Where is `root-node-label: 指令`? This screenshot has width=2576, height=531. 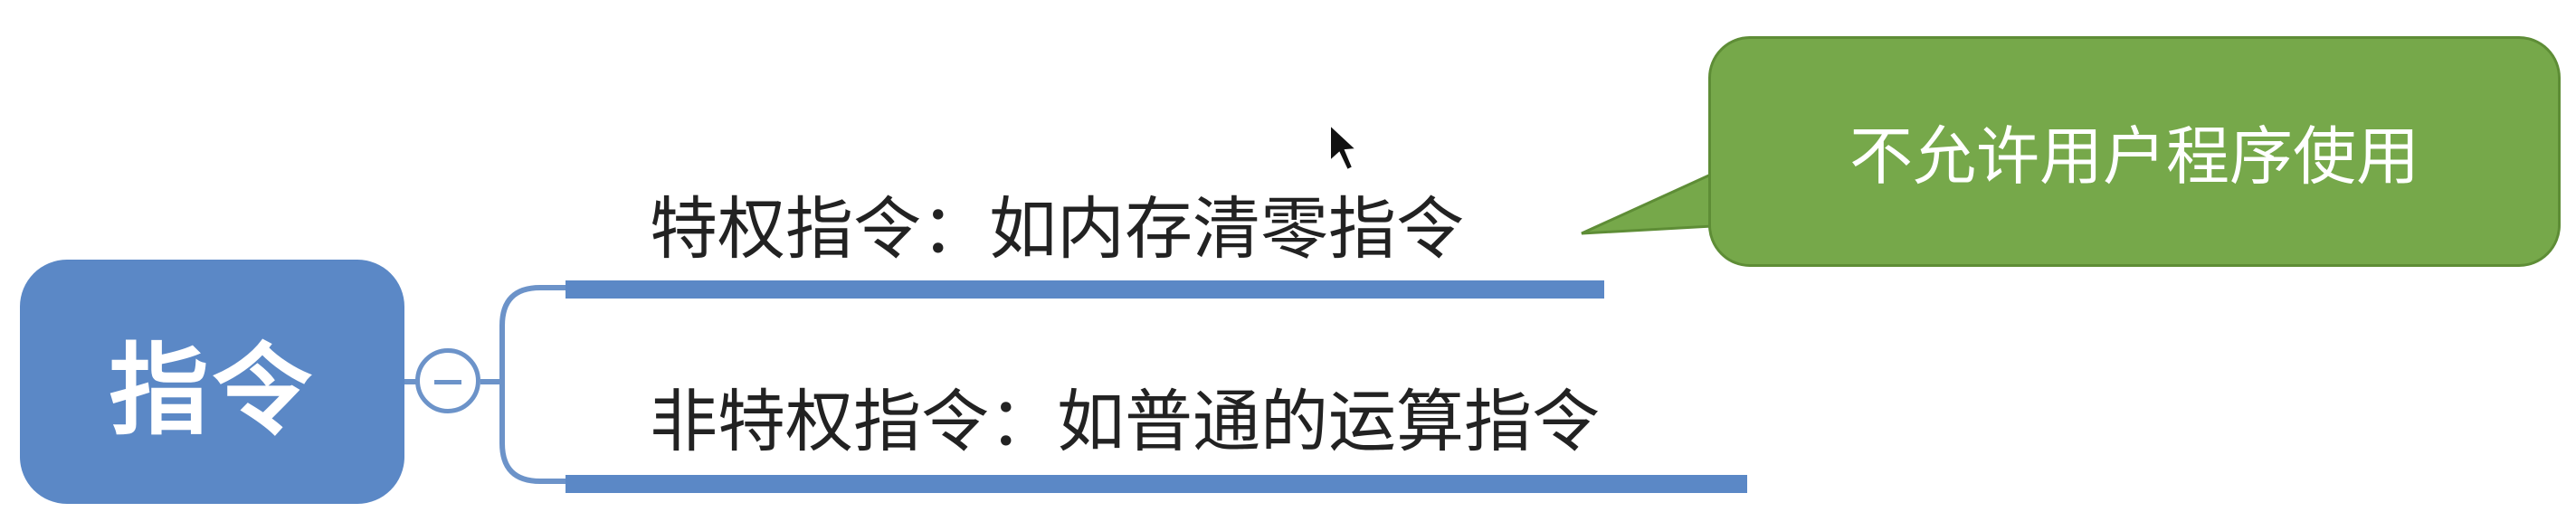
root-node-label: 指令 is located at coordinates (213, 391).